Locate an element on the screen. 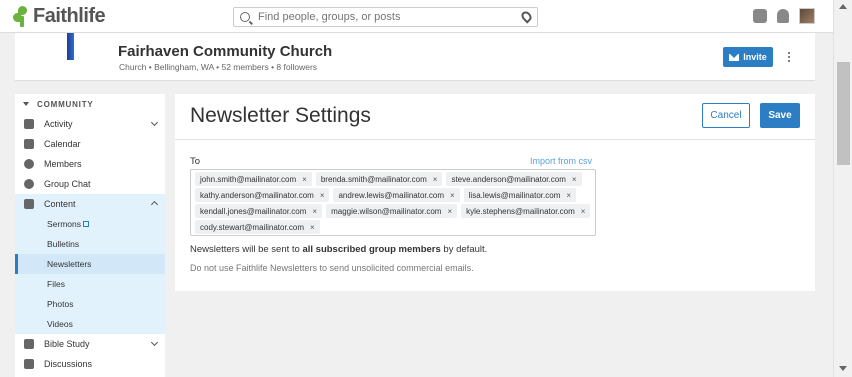  sidebar-item-calendar: Calendar is located at coordinates (90, 144).